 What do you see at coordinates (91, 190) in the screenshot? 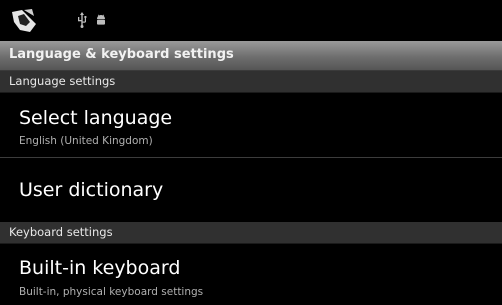
I see `user-dictionary-title: User dictionary` at bounding box center [91, 190].